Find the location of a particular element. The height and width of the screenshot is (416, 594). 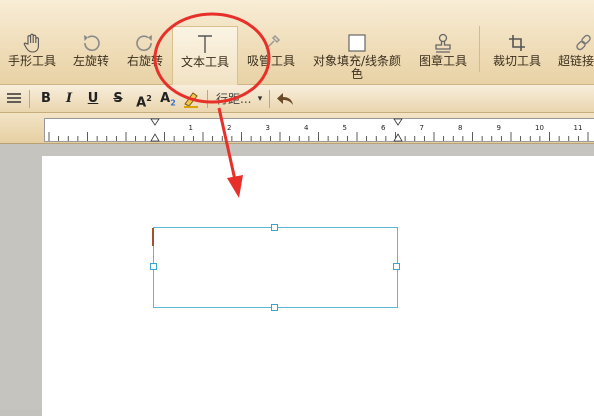

annotation-overlay is located at coordinates (212, 105).